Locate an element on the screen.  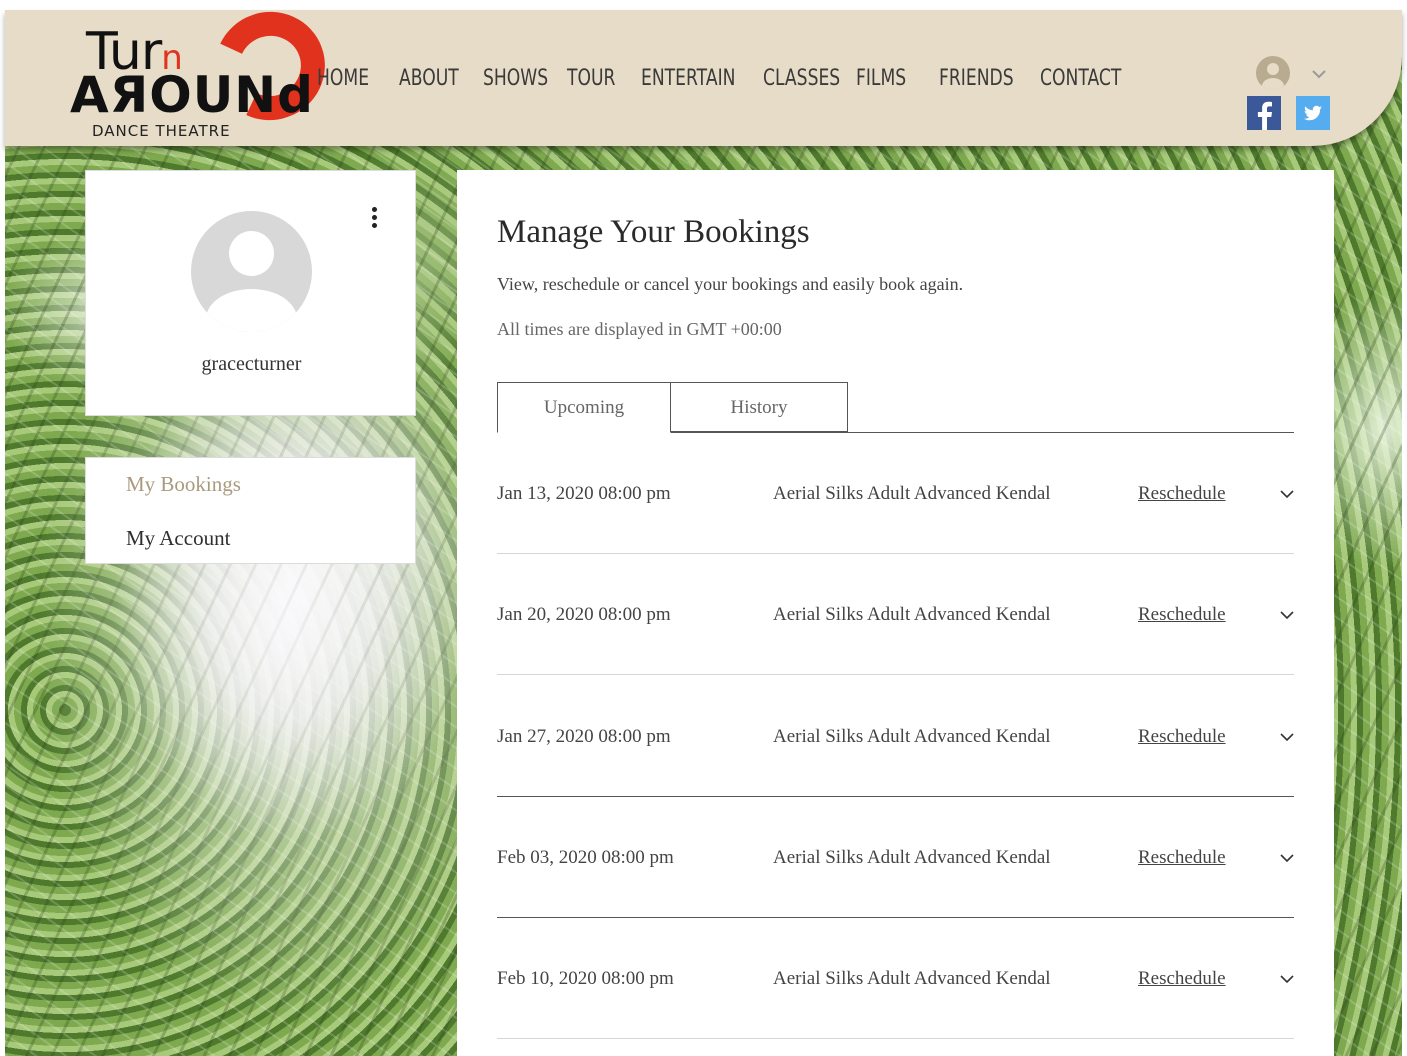
logo-subtitle: DANCE THEATRE is located at coordinates (161, 131).